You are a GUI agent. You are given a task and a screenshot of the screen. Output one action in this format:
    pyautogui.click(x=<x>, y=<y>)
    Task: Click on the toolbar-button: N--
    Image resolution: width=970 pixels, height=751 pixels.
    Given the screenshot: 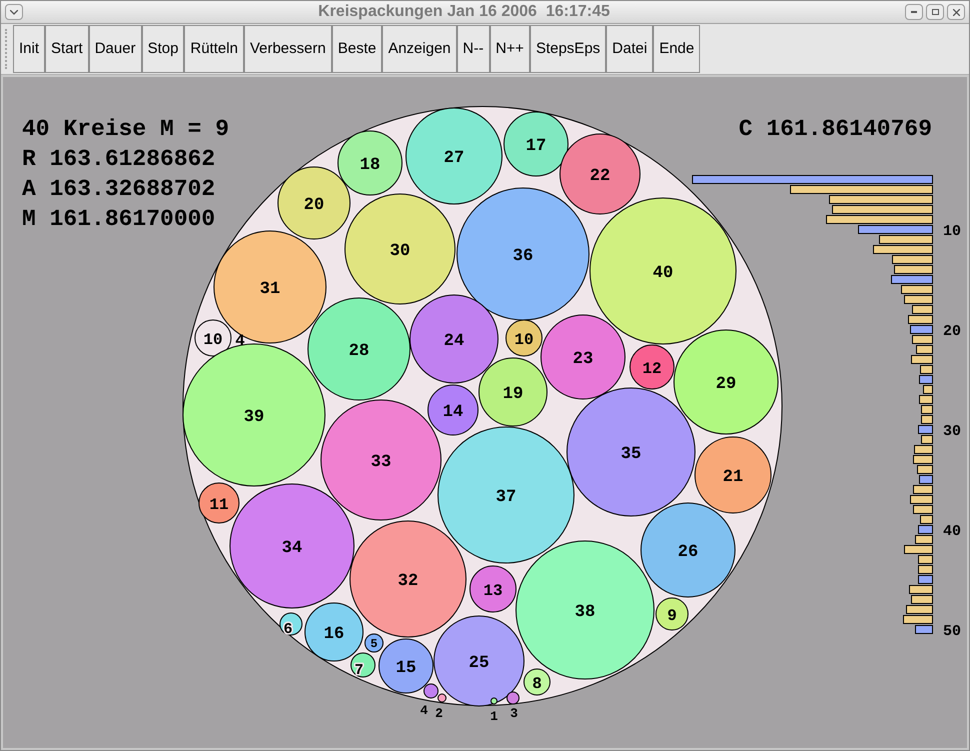 What is the action you would take?
    pyautogui.click(x=473, y=49)
    